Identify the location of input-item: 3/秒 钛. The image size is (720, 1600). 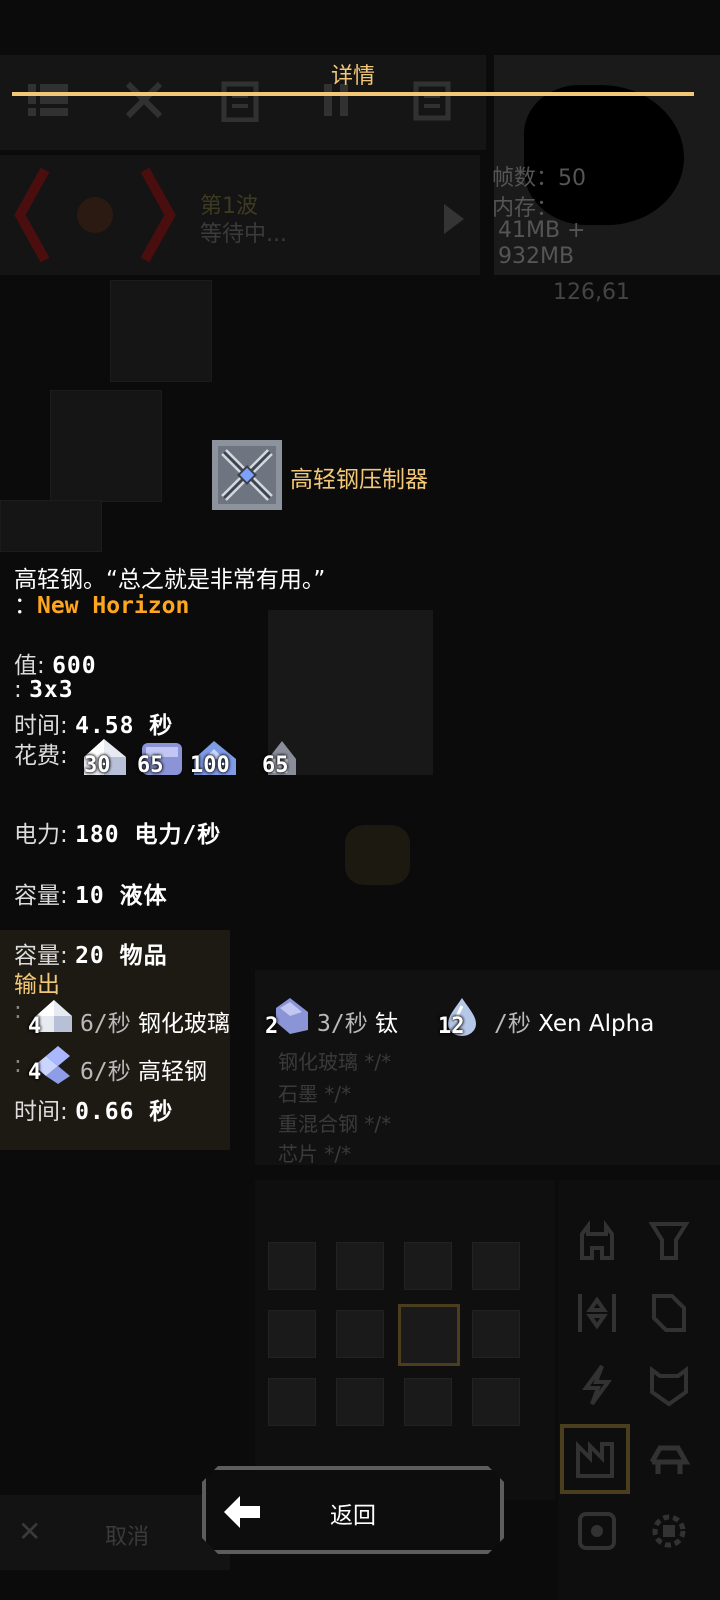
(357, 1021).